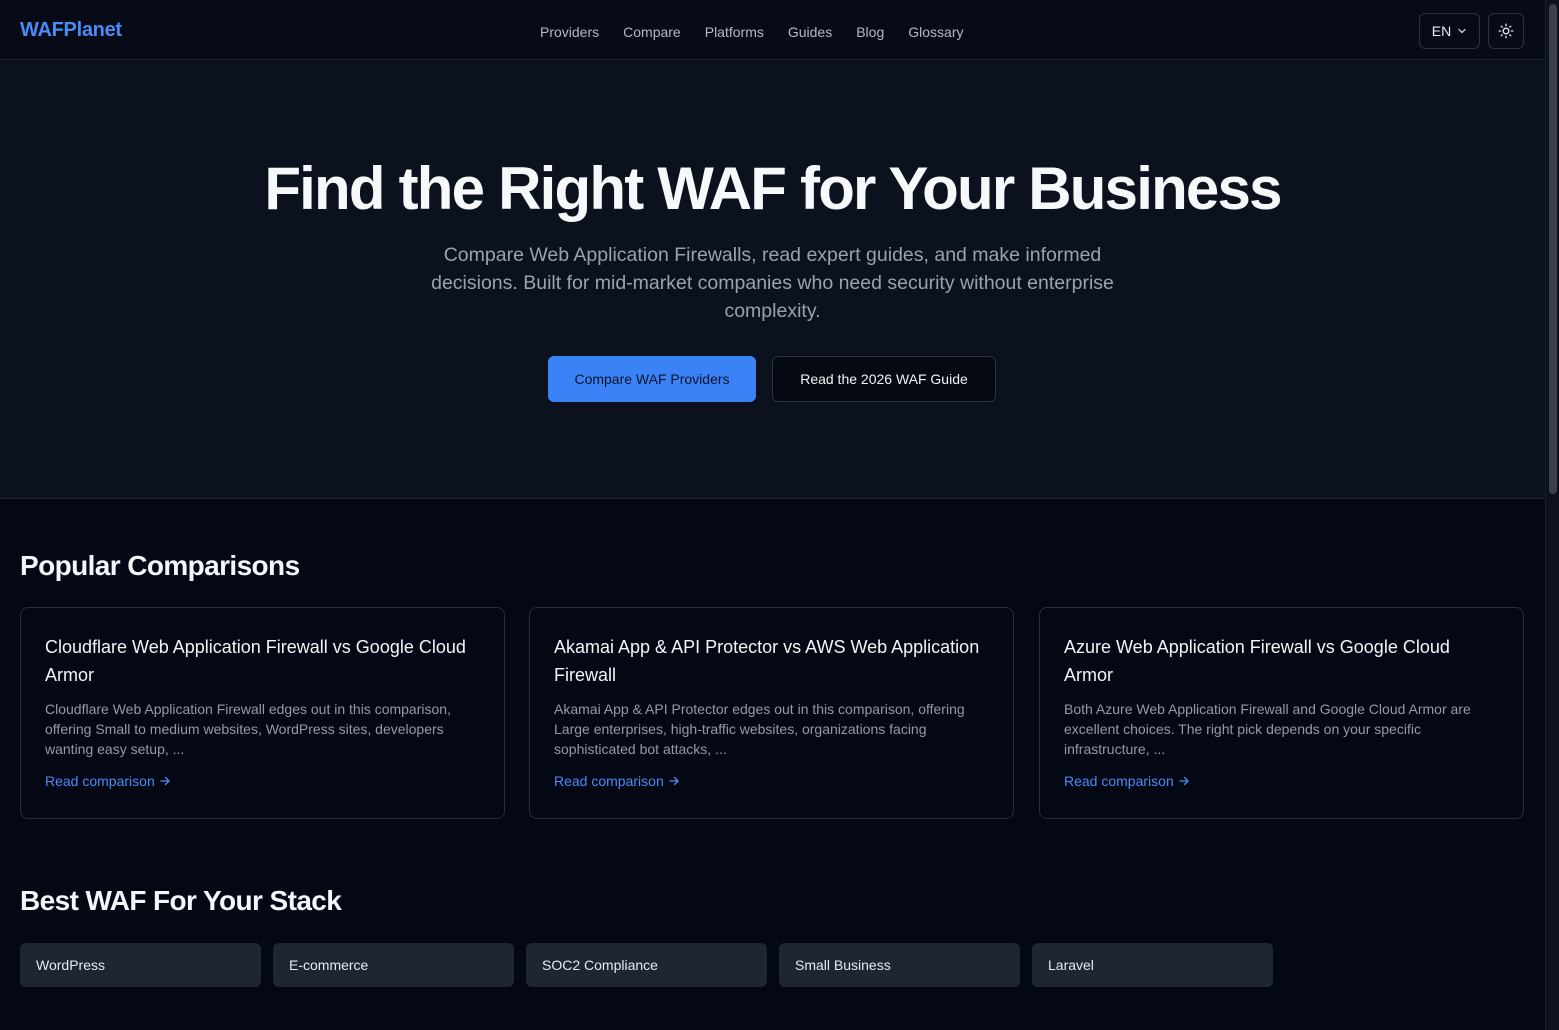  I want to click on stack-item-soc2: SOC2 Compliance, so click(646, 965).